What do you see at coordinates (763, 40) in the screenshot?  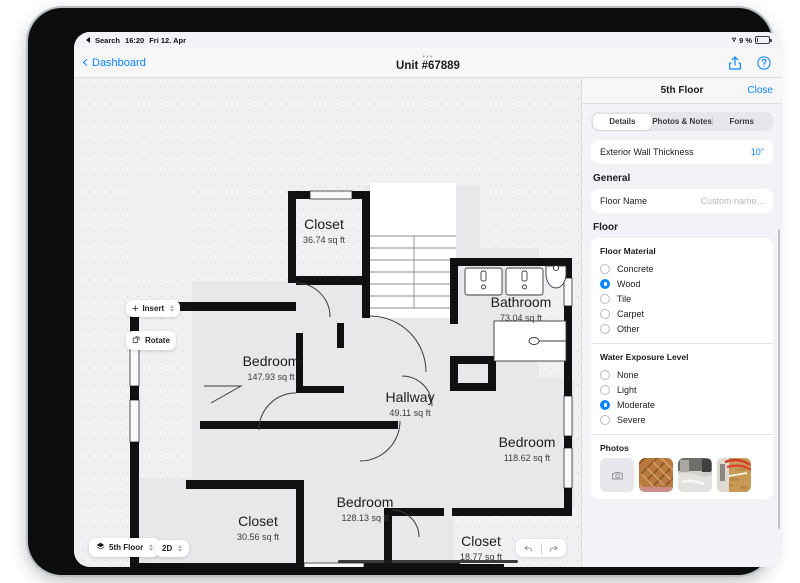 I see `battery-icon` at bounding box center [763, 40].